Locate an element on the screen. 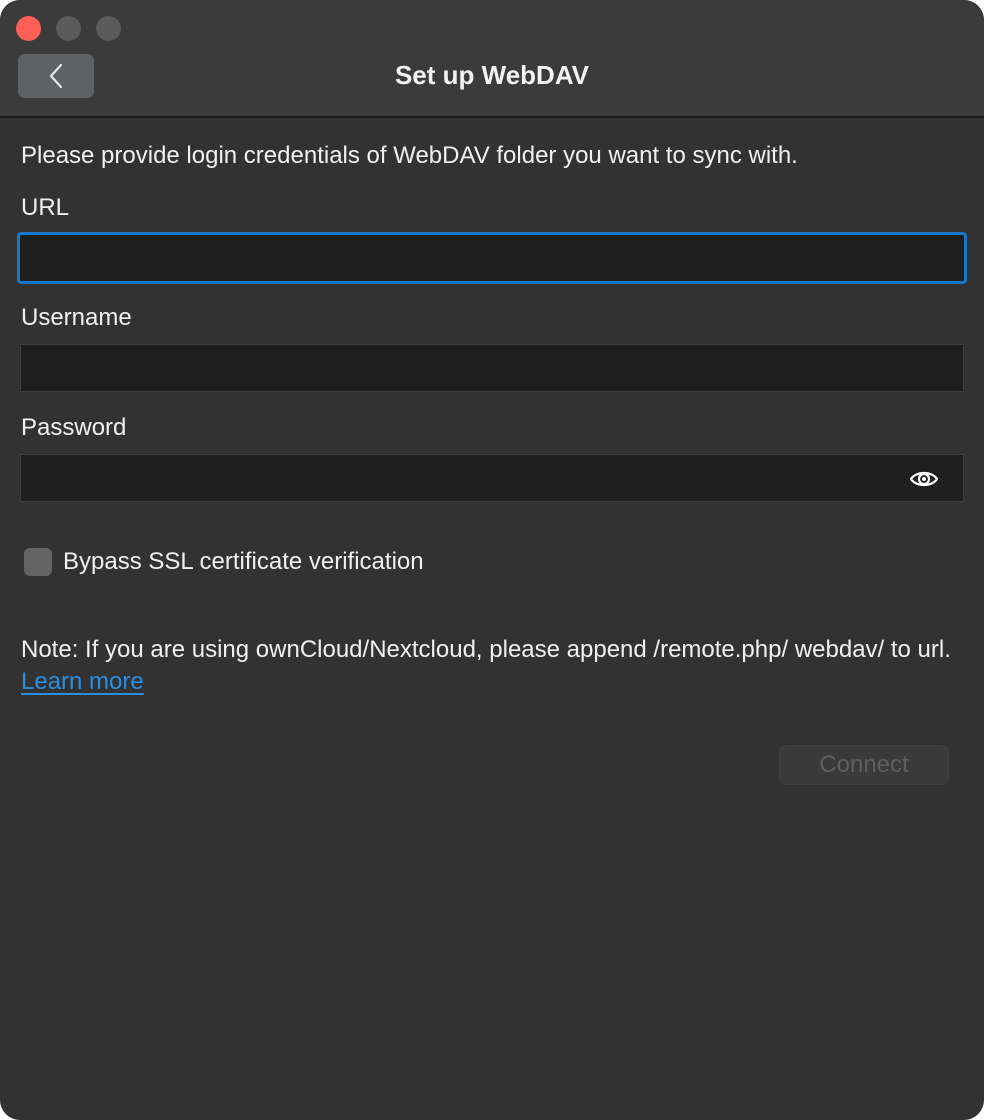 This screenshot has width=984, height=1120. window-close-button is located at coordinates (28, 28).